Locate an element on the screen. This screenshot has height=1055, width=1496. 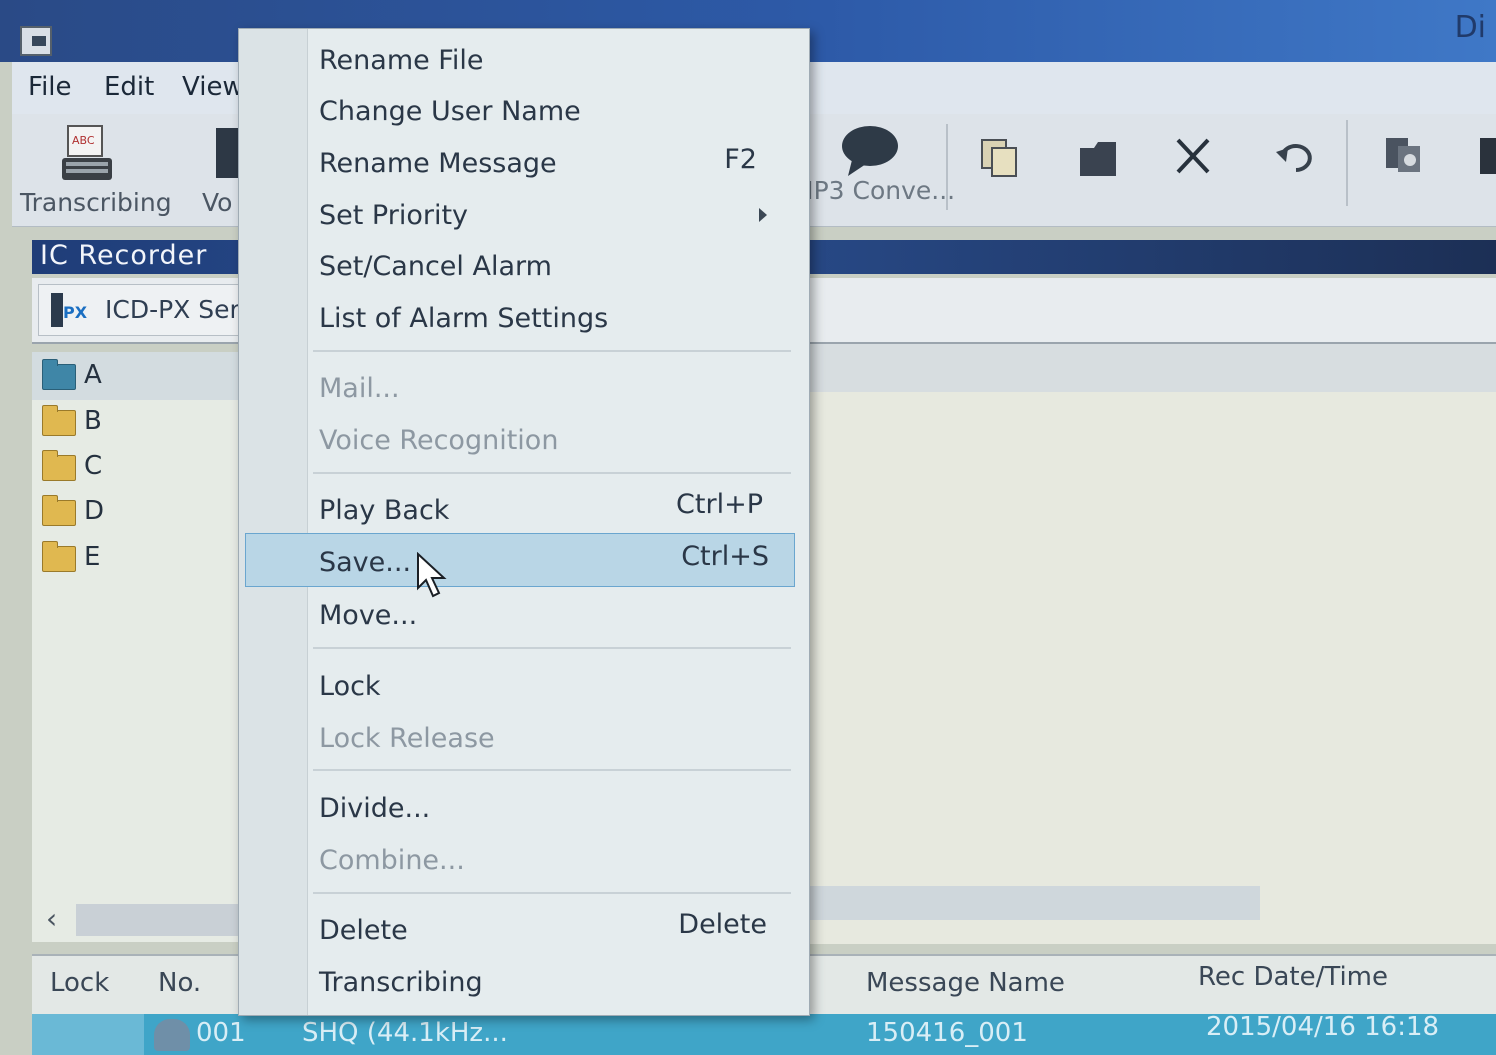
menu-view: View is located at coordinates (213, 87).